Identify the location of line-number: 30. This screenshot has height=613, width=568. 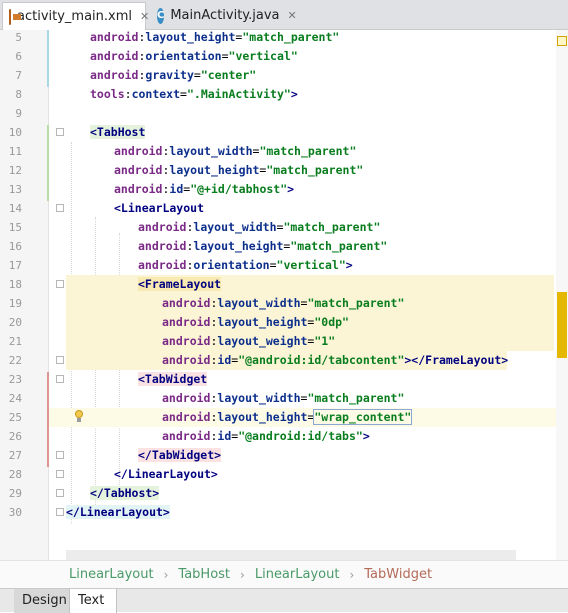
(15, 512).